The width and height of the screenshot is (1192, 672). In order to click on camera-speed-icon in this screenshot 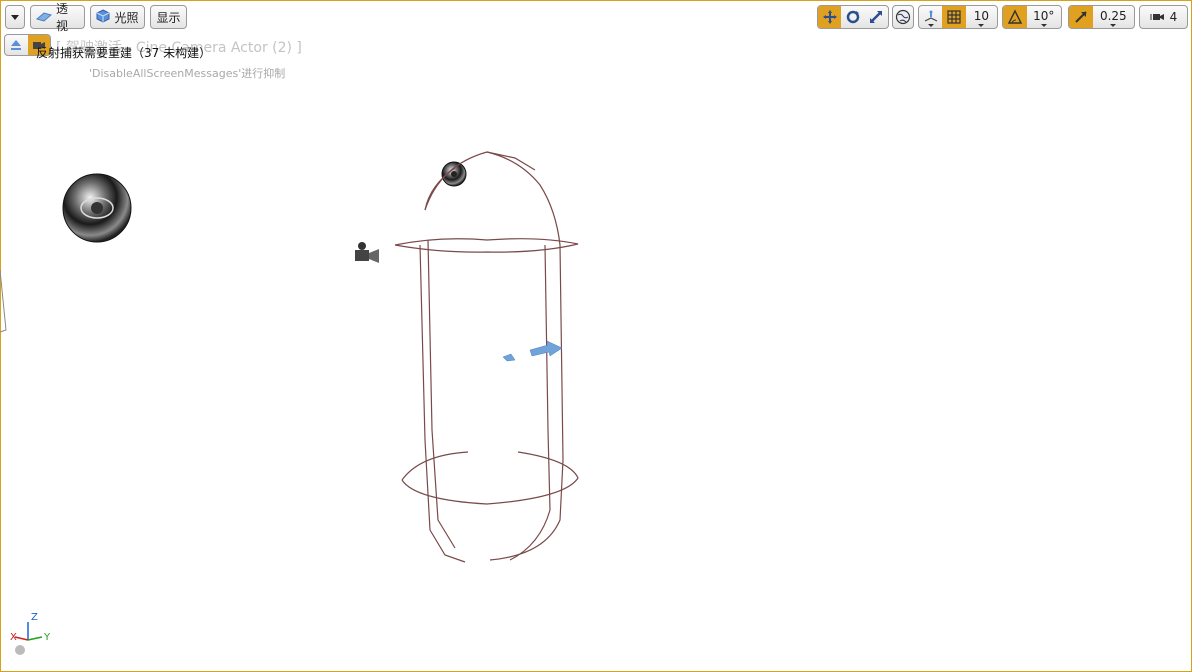, I will do `click(1156, 17)`.